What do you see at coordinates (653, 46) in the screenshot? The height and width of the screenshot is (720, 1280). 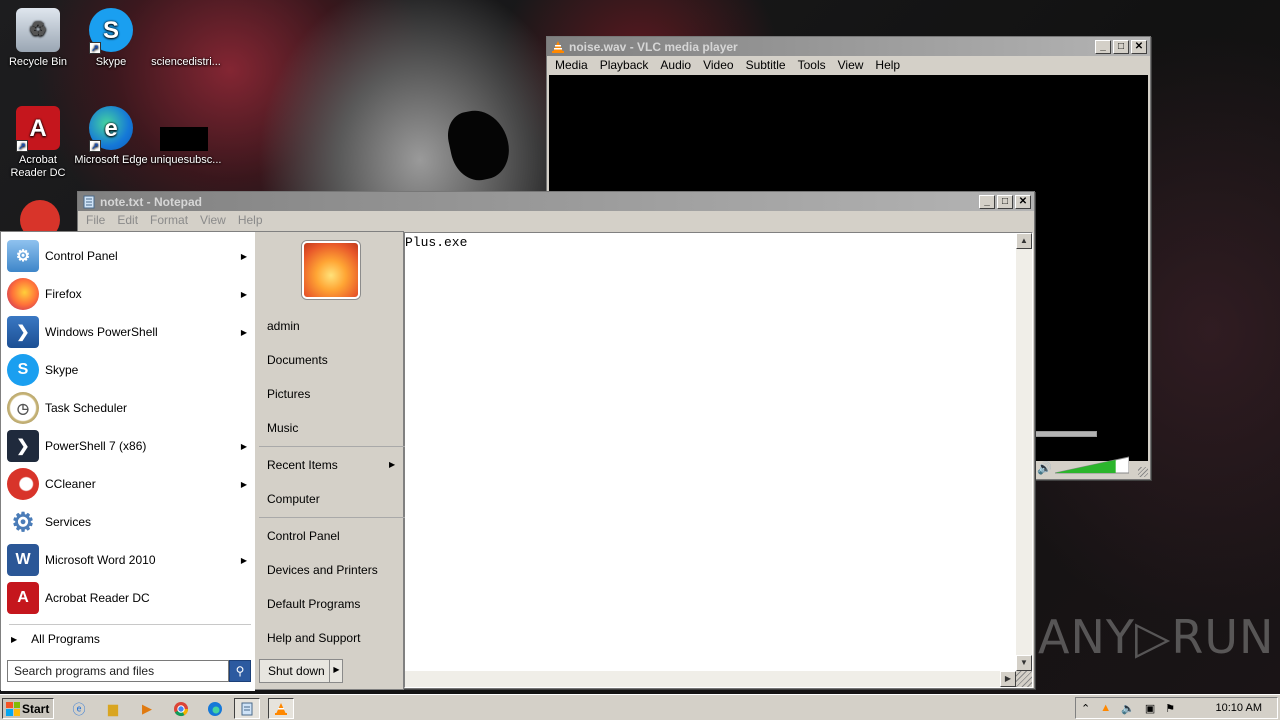 I see `vlc-title: noise.wav - VLC media player` at bounding box center [653, 46].